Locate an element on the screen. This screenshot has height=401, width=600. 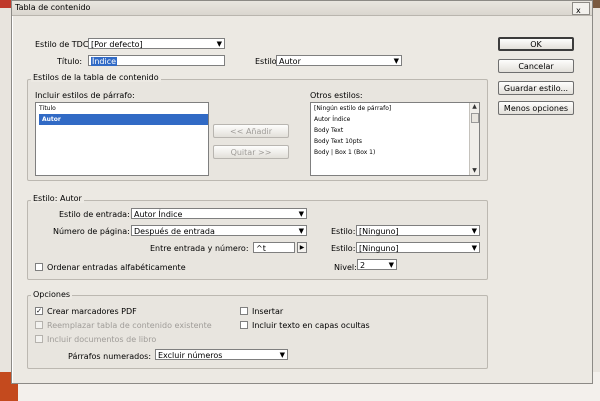
close-icon: x is located at coordinates (578, 10).